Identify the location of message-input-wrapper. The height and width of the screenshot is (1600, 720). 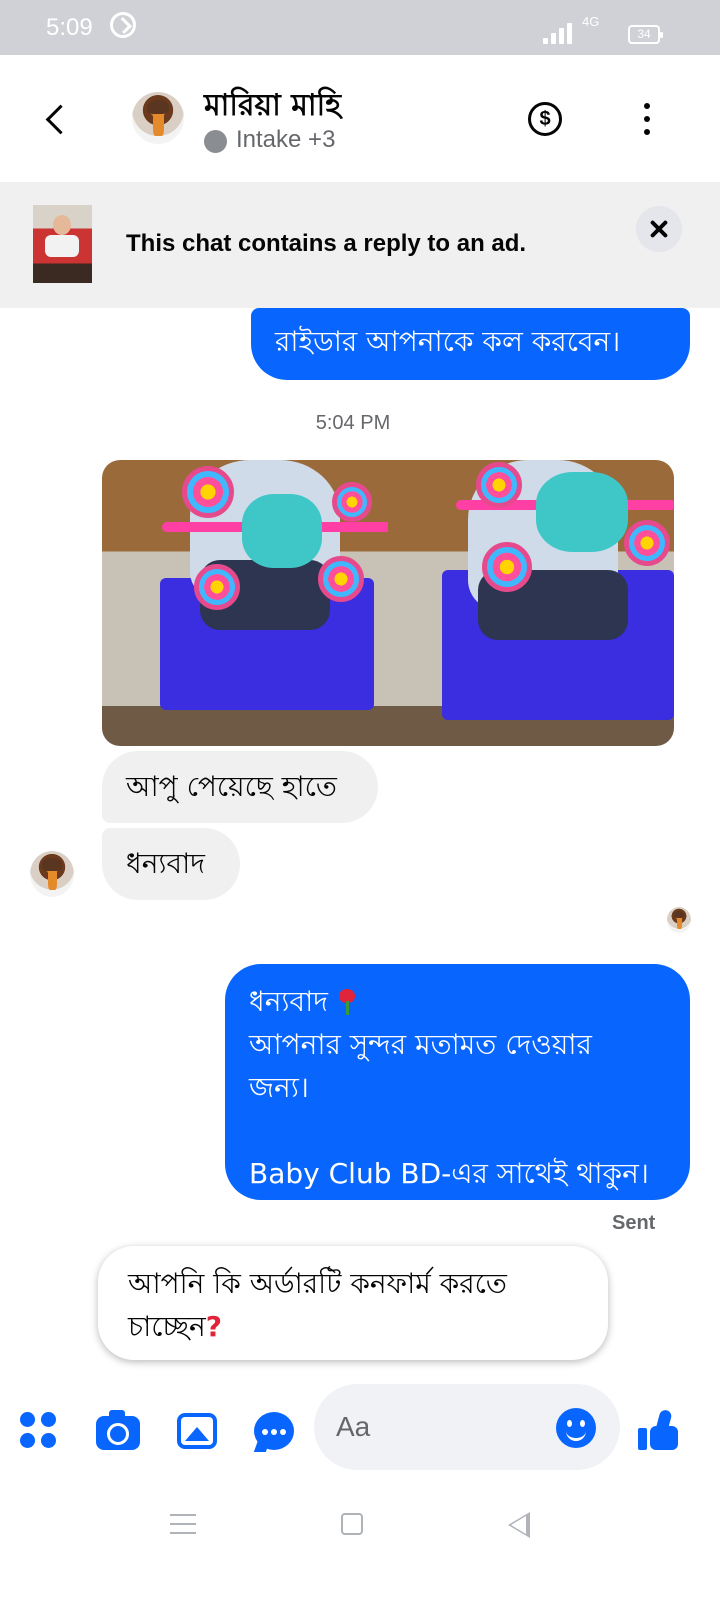
(467, 1427).